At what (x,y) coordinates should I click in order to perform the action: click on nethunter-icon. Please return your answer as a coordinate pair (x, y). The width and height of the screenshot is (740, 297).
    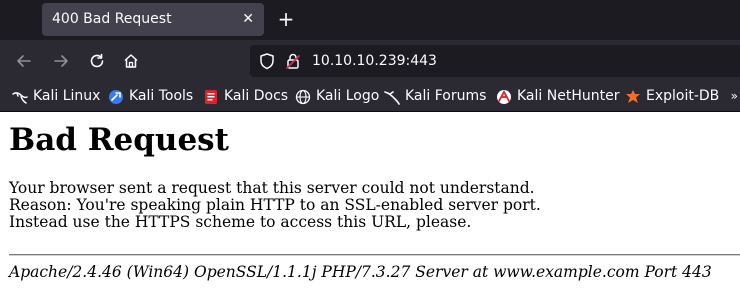
    Looking at the image, I should click on (504, 96).